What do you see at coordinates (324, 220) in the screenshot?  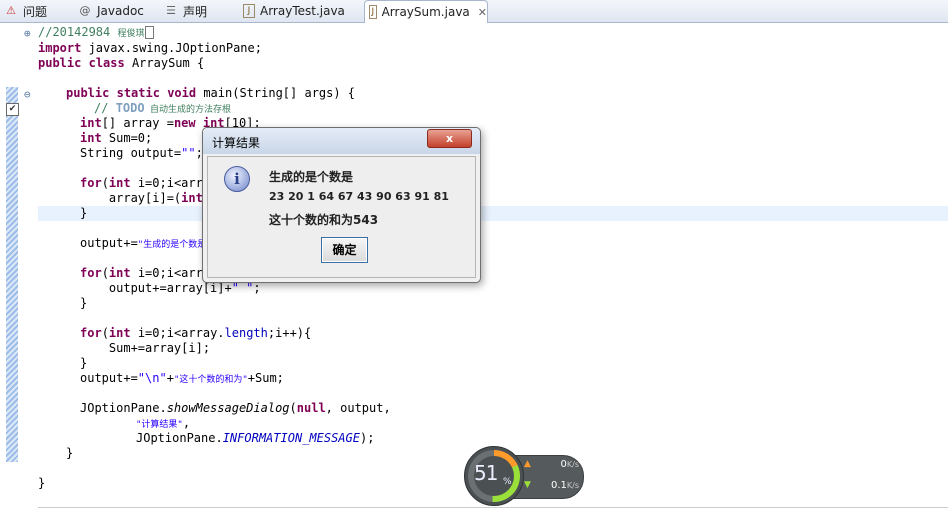 I see `dialog-message-line-3: 这十个数的和为543` at bounding box center [324, 220].